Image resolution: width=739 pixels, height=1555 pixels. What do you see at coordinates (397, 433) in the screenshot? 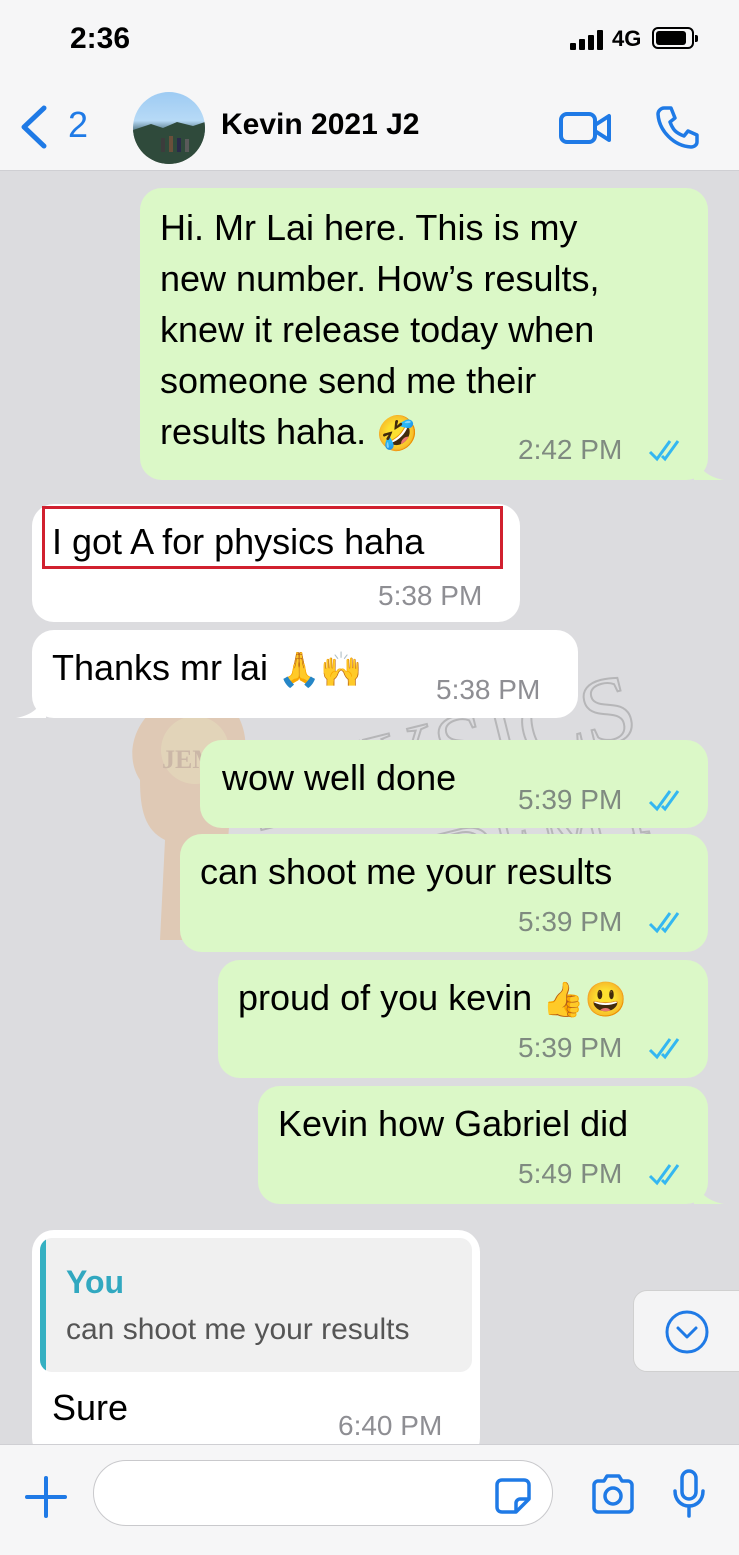
I see `rofl-emoji: 🤣` at bounding box center [397, 433].